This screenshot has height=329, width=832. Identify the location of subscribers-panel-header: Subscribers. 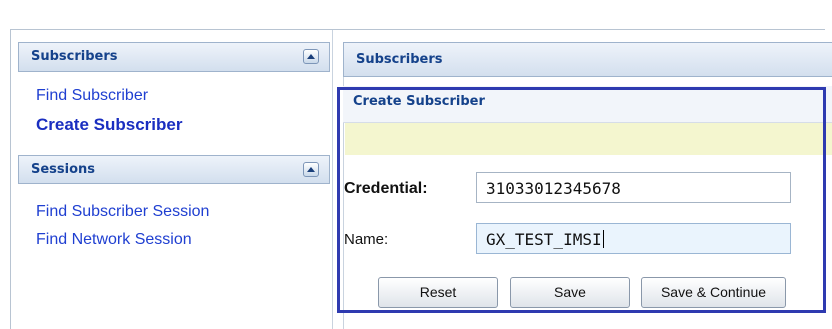
(174, 57).